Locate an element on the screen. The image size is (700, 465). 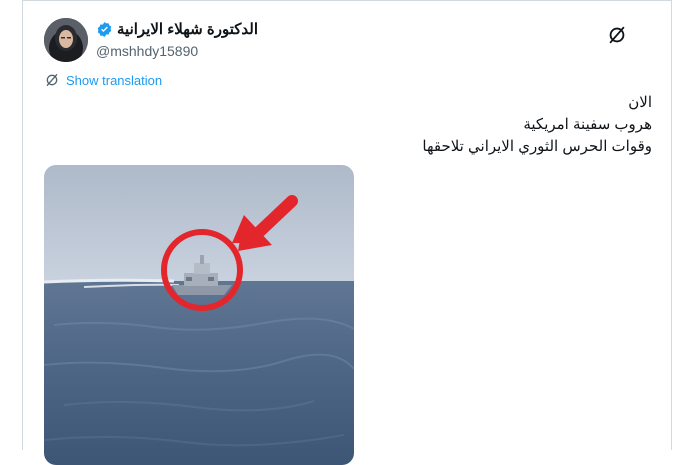
author-handle: @mshhdy15890 is located at coordinates (147, 51).